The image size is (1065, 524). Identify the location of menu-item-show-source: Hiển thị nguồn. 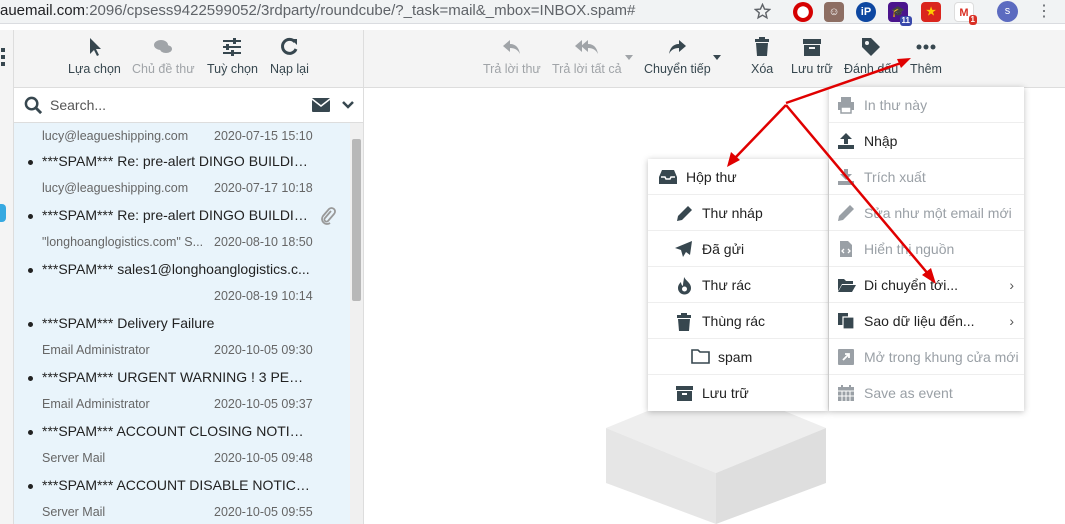
(926, 249).